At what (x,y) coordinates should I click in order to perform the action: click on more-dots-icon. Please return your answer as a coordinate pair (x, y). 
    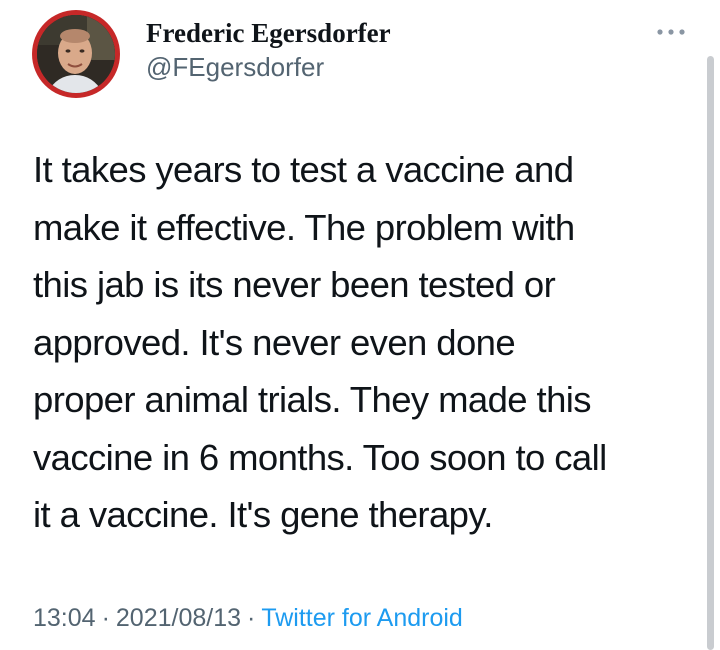
    Looking at the image, I should click on (671, 32).